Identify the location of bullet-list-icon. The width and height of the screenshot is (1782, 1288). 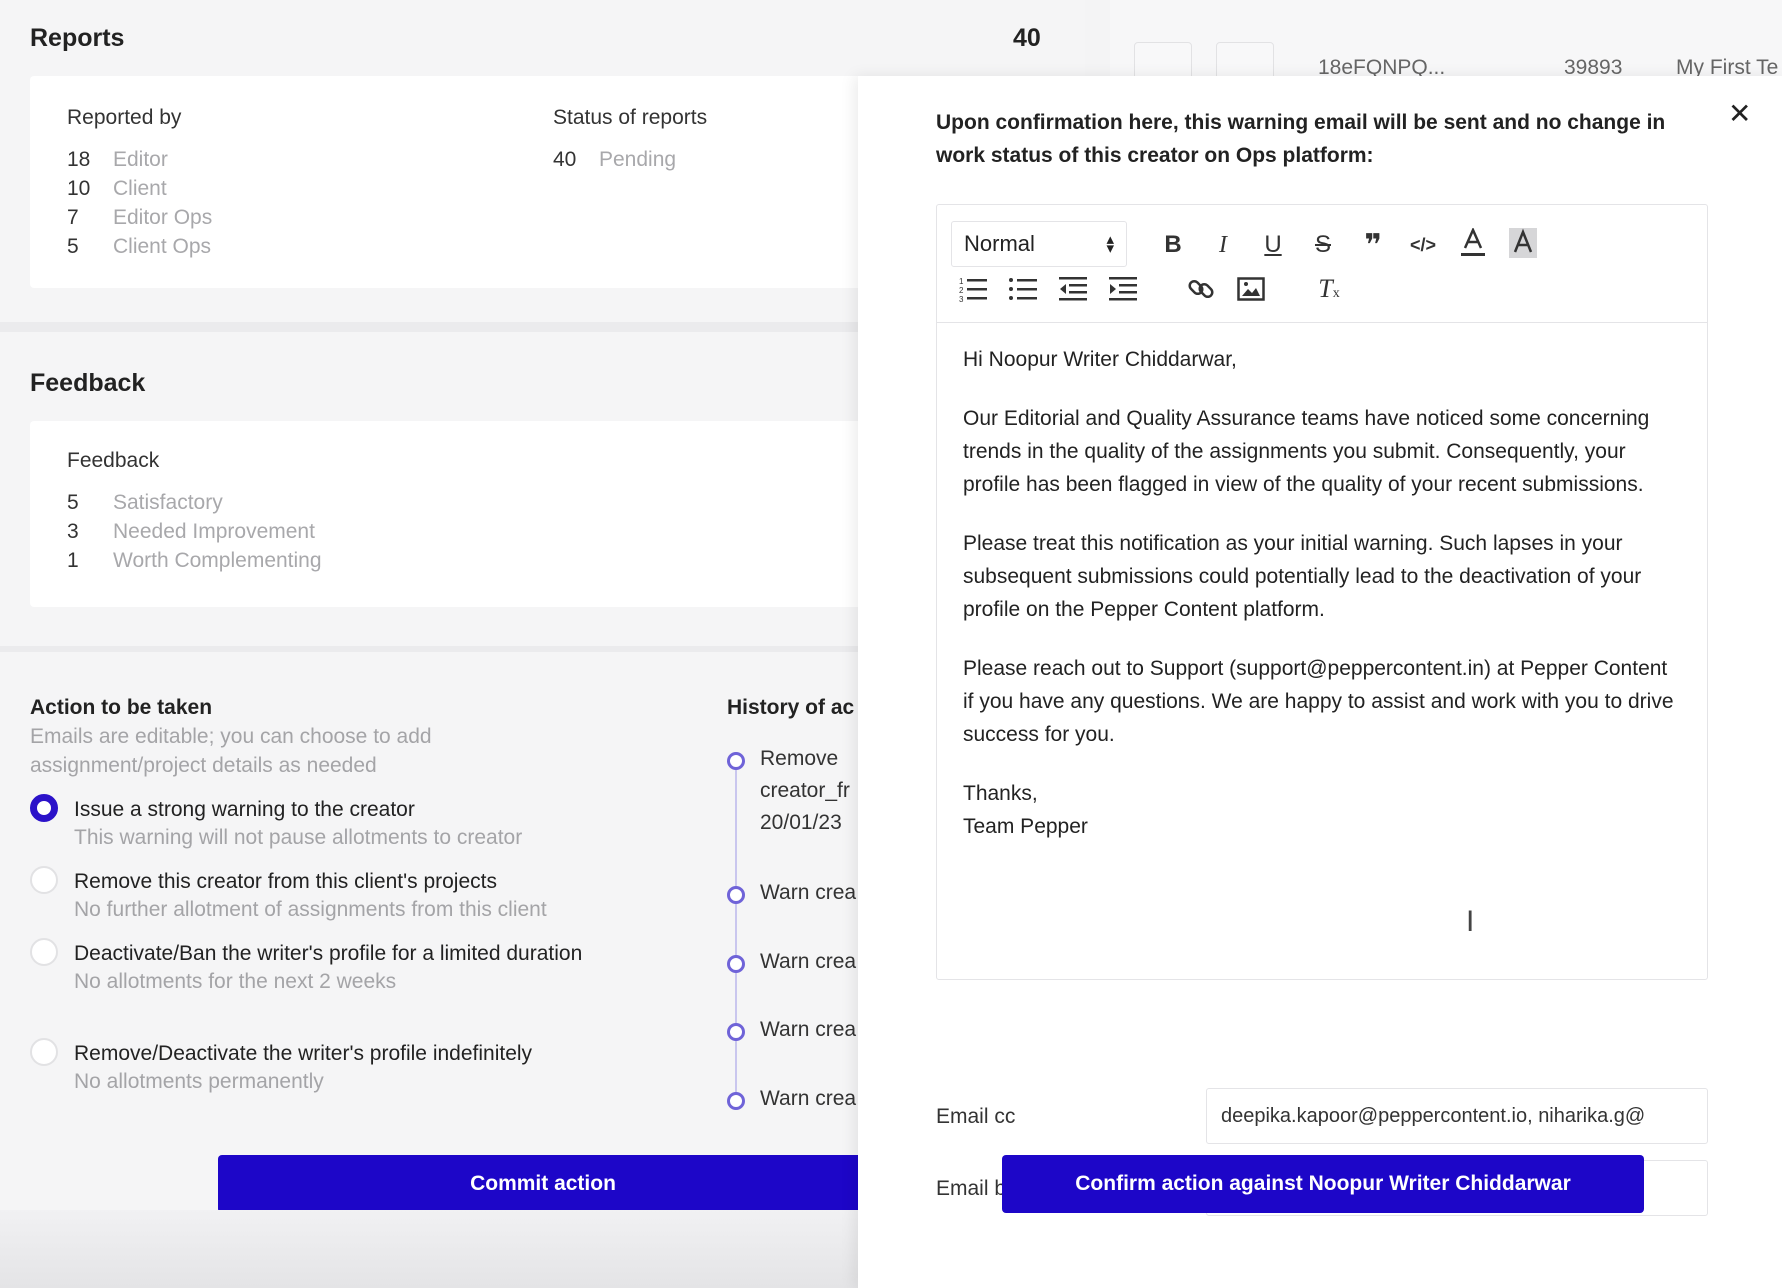
(1023, 289).